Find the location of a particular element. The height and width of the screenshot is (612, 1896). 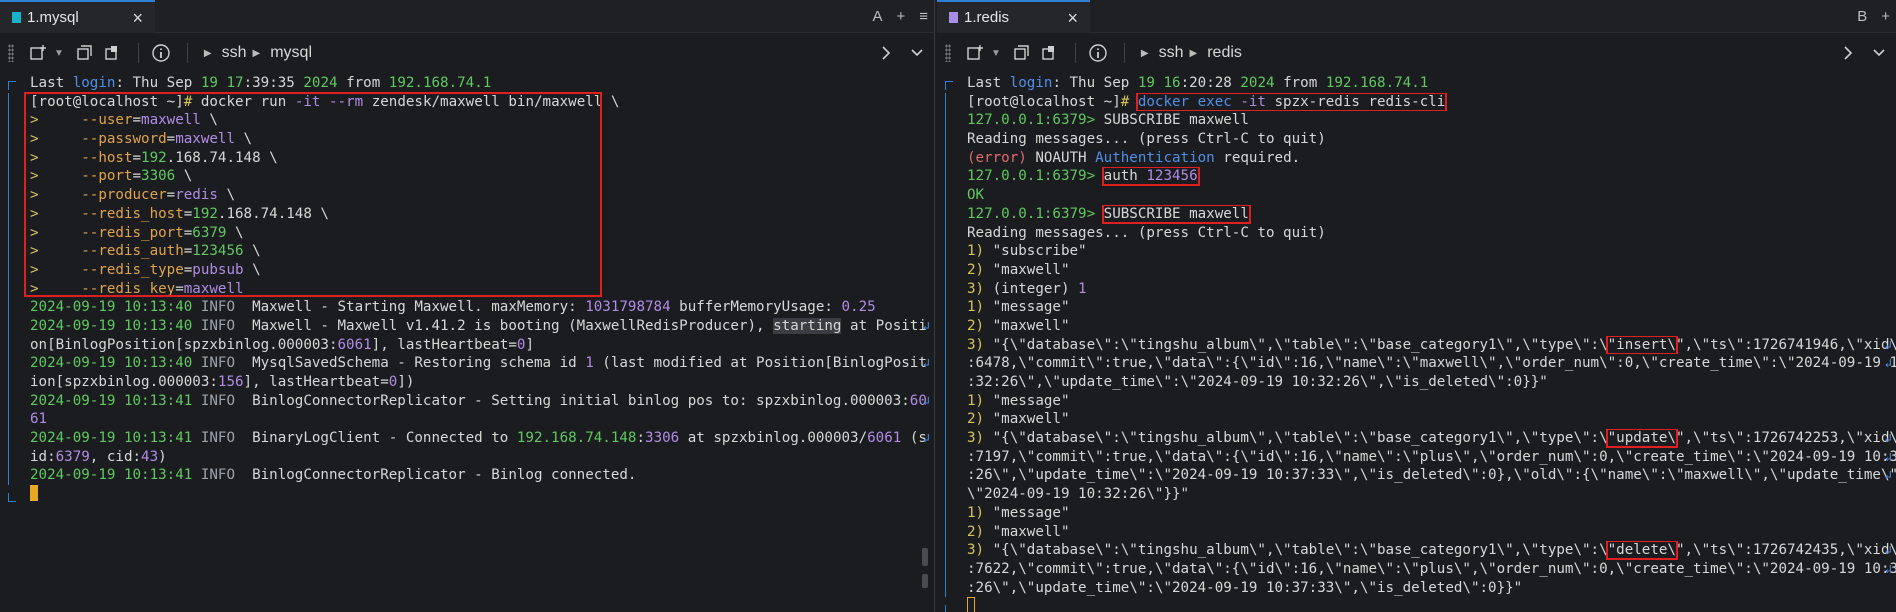

terminal-text: -it is located at coordinates (1253, 101).